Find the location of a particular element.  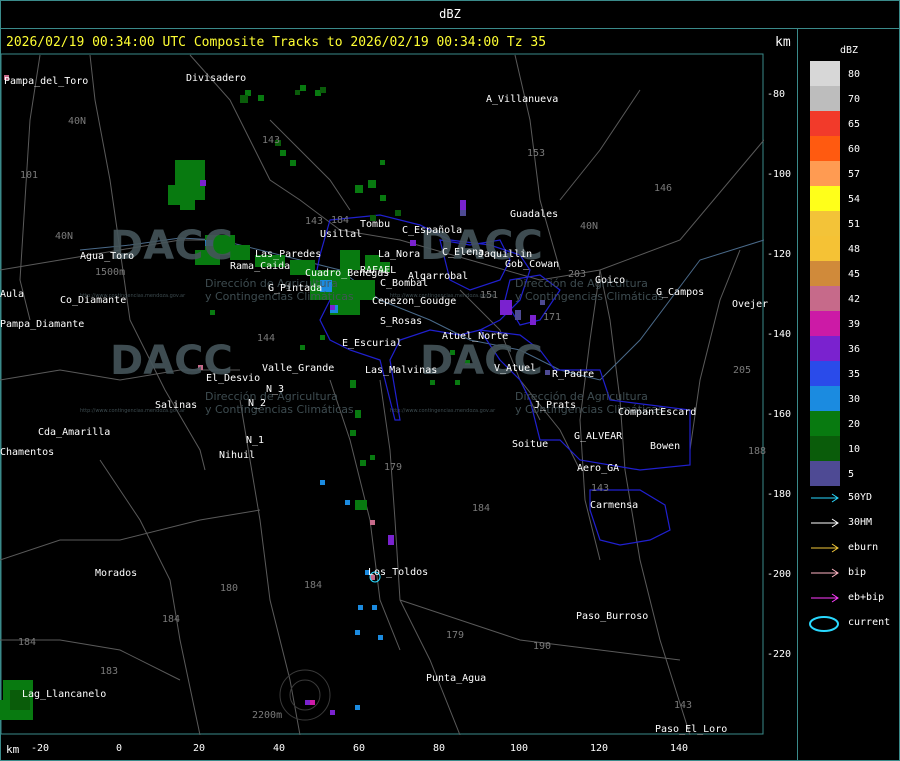

place-label: Guadales is located at coordinates (534, 214).